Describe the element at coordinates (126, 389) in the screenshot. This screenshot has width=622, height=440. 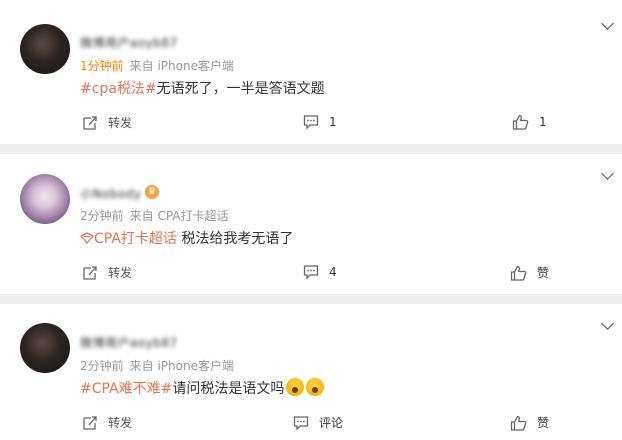
I see `topic-tag: #CPA难不难#` at that location.